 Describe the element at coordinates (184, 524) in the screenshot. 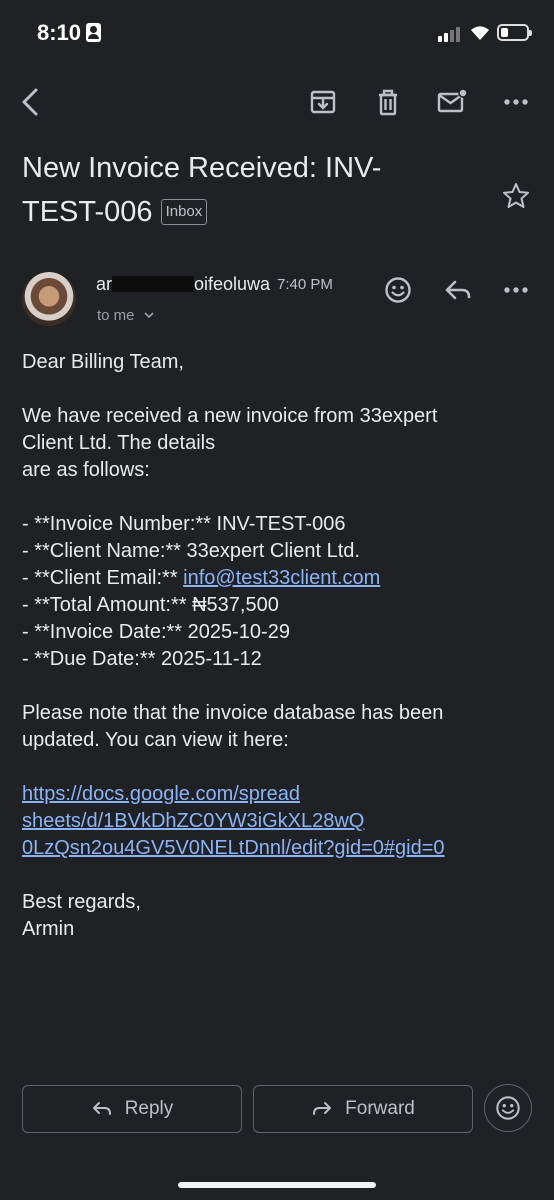

I see `list-item: - **Invoice Number:** INV-TEST-006` at that location.